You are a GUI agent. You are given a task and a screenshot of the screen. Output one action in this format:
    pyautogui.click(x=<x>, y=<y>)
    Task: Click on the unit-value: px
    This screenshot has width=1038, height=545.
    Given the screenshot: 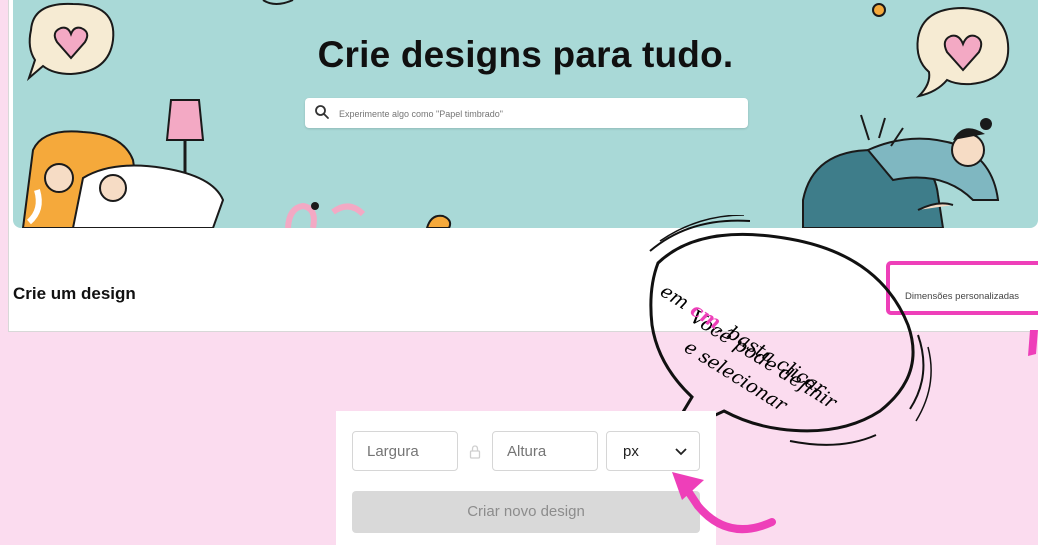 What is the action you would take?
    pyautogui.click(x=631, y=451)
    